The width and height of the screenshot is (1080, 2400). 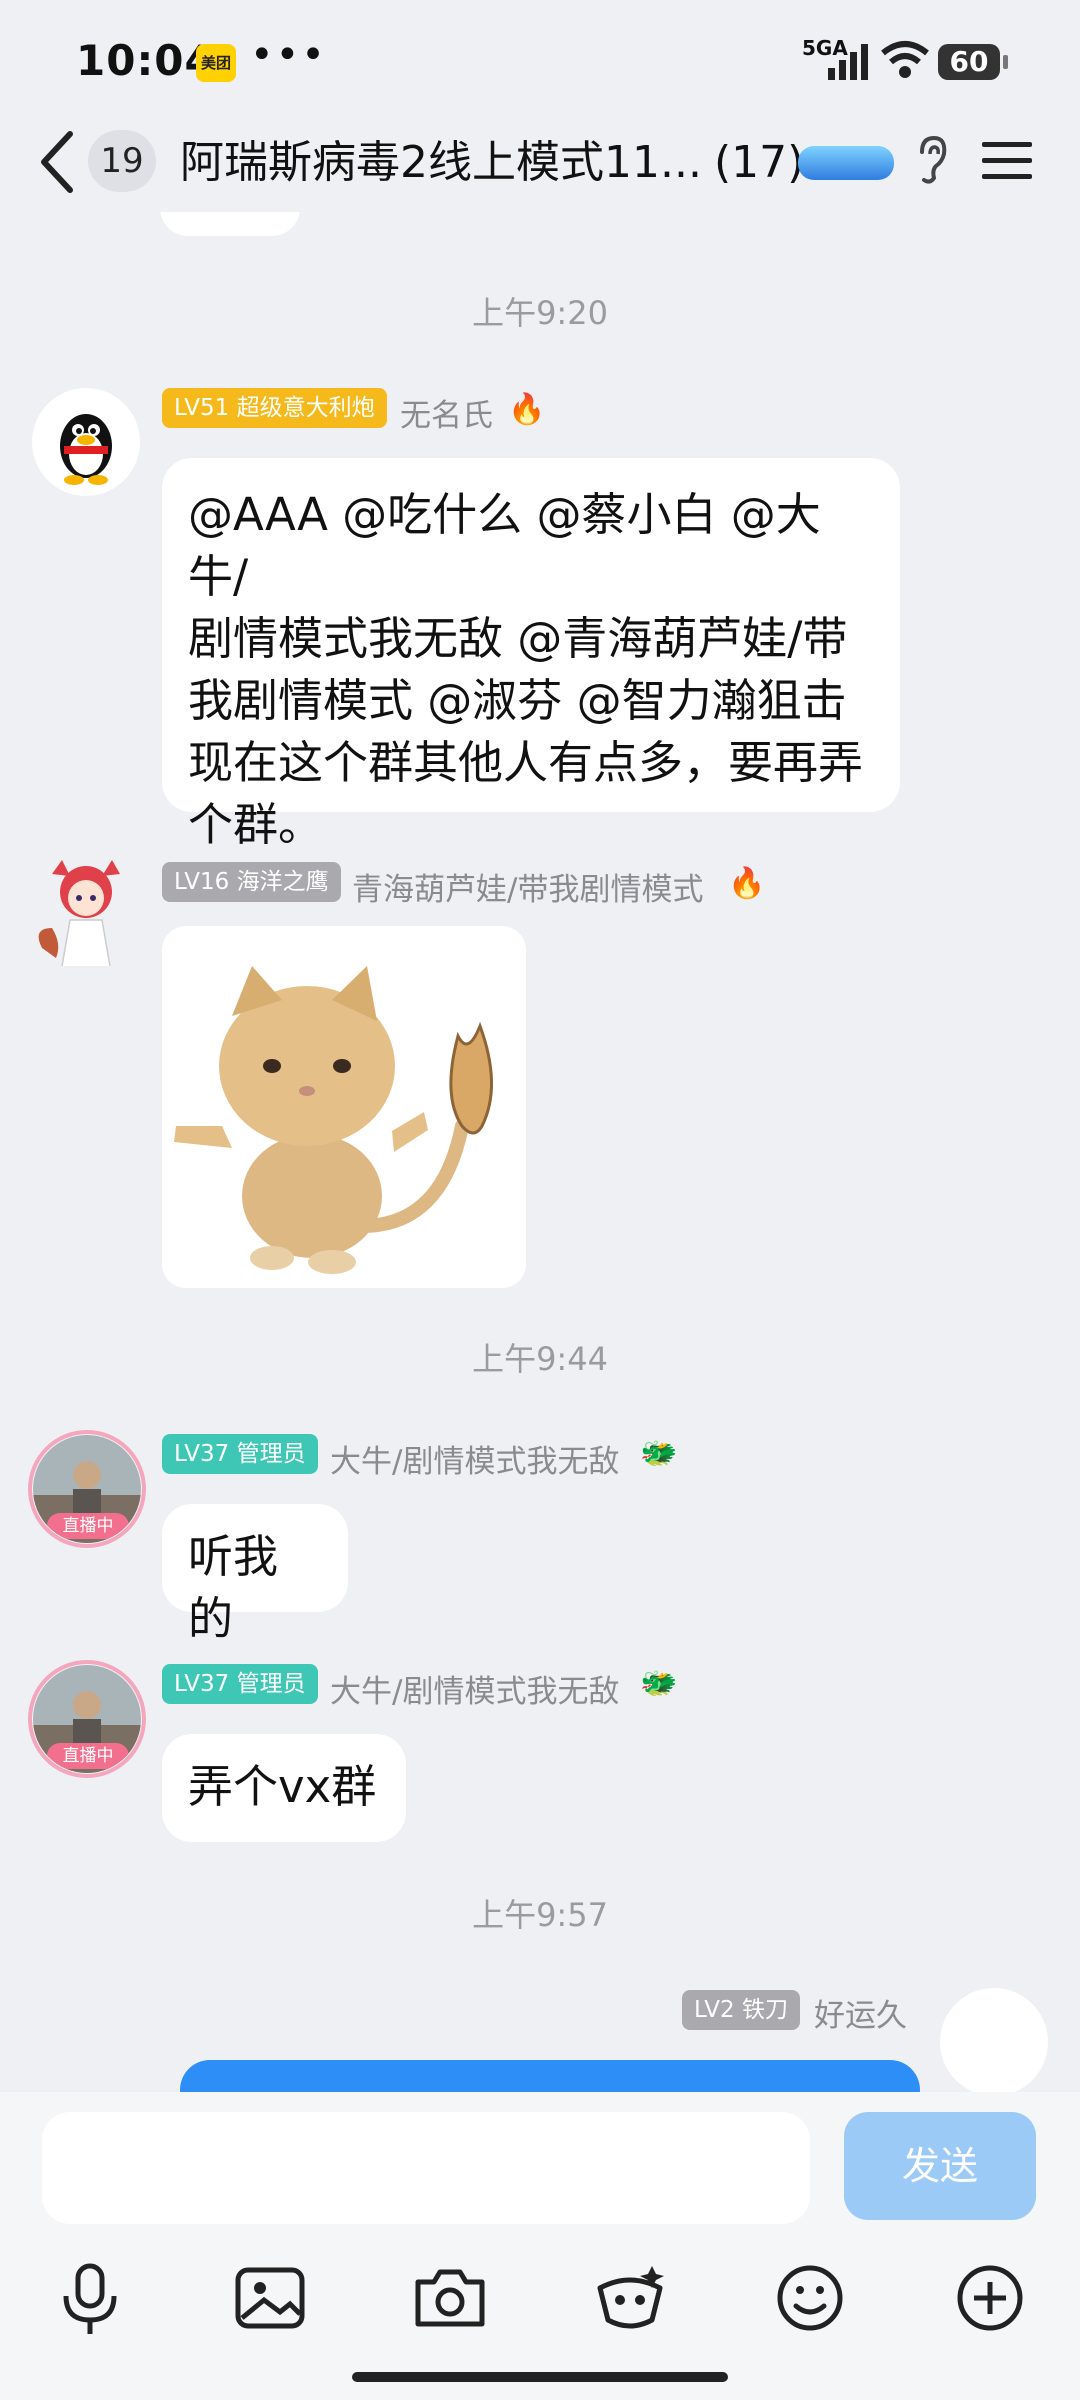 What do you see at coordinates (256, 824) in the screenshot?
I see `message-line: 个群。` at bounding box center [256, 824].